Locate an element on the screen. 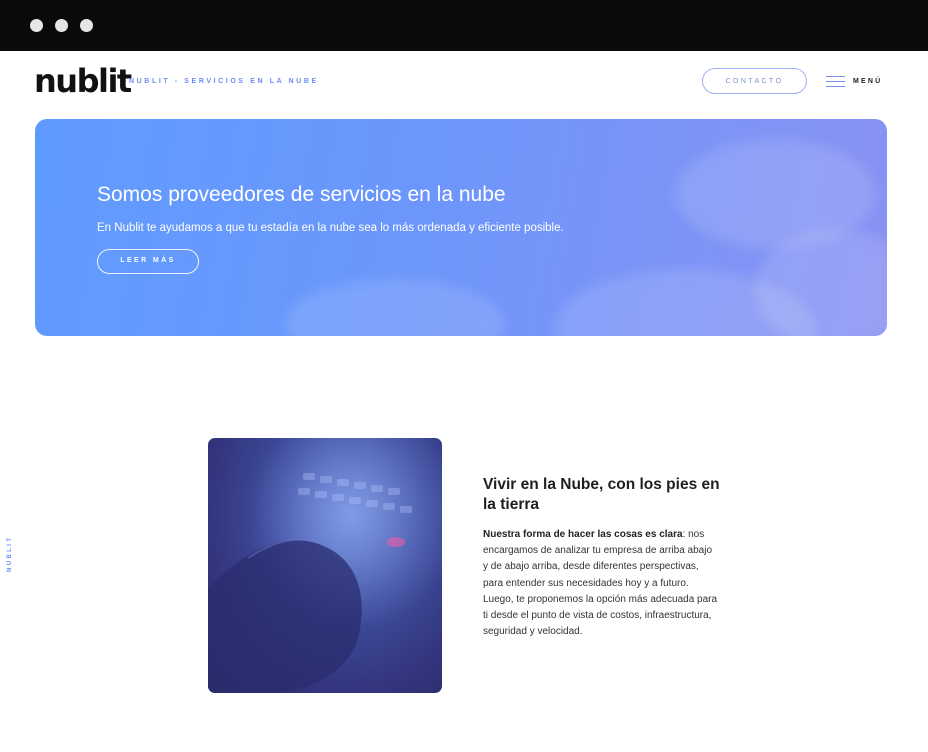 The height and width of the screenshot is (752, 928). site-logo: nublit is located at coordinates (83, 81).